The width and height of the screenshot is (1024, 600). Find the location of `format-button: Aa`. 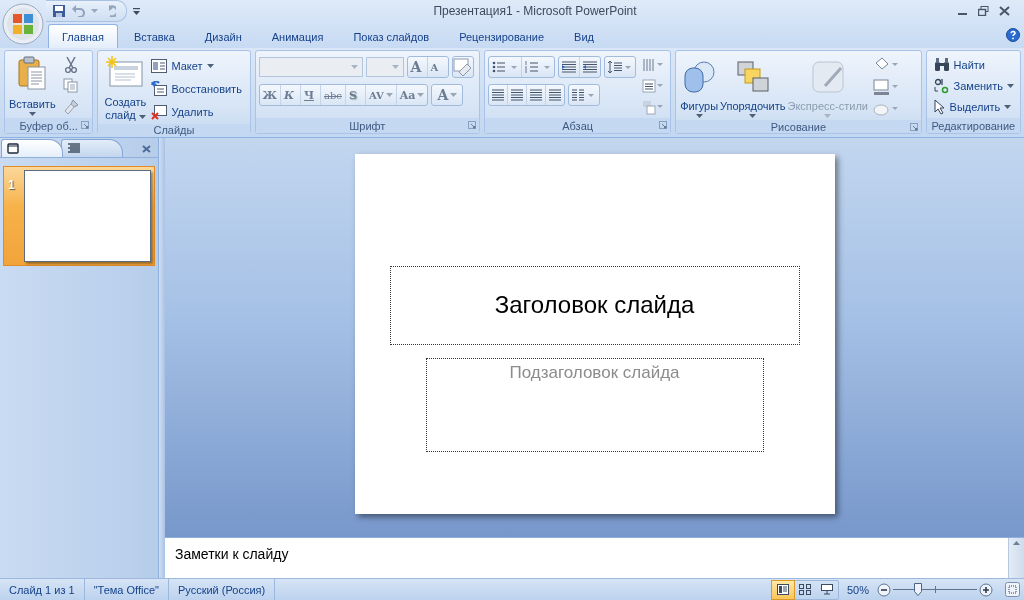

format-button: Aa is located at coordinates (412, 95).